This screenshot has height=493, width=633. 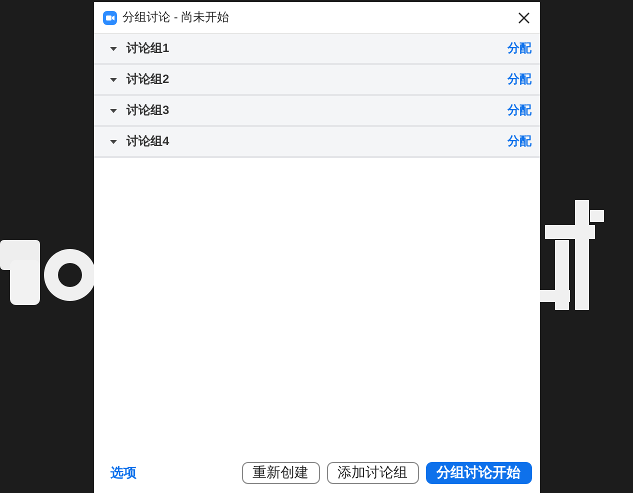 I want to click on group-row: 讨论组3 分配, so click(x=317, y=111).